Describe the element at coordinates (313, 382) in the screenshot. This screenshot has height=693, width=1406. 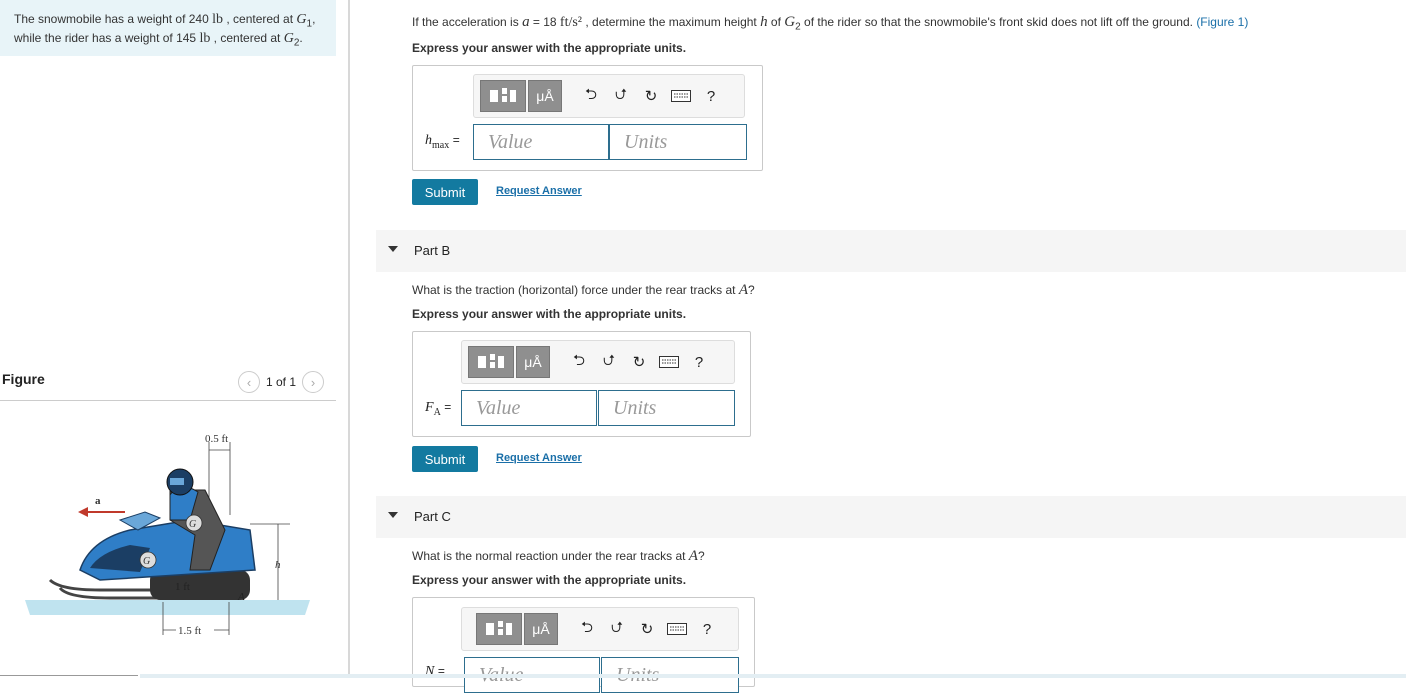
I see `next-figure-button: ›` at that location.